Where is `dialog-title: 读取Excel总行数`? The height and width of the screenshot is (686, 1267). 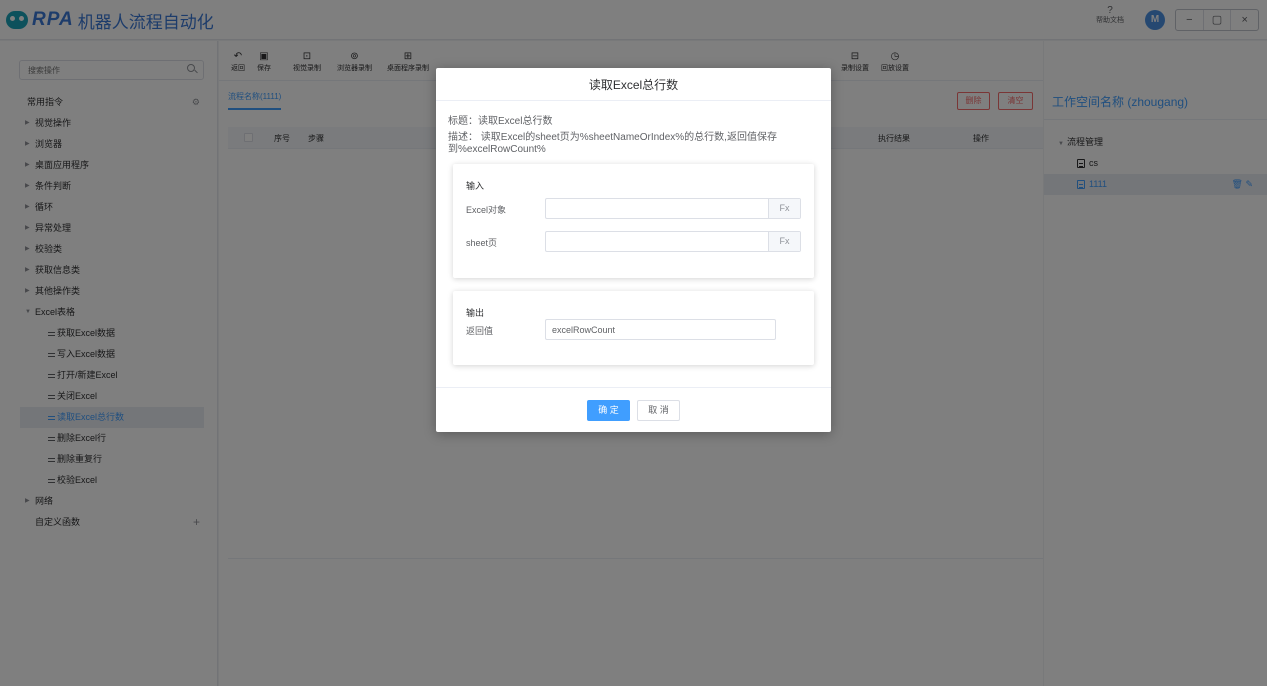 dialog-title: 读取Excel总行数 is located at coordinates (633, 85).